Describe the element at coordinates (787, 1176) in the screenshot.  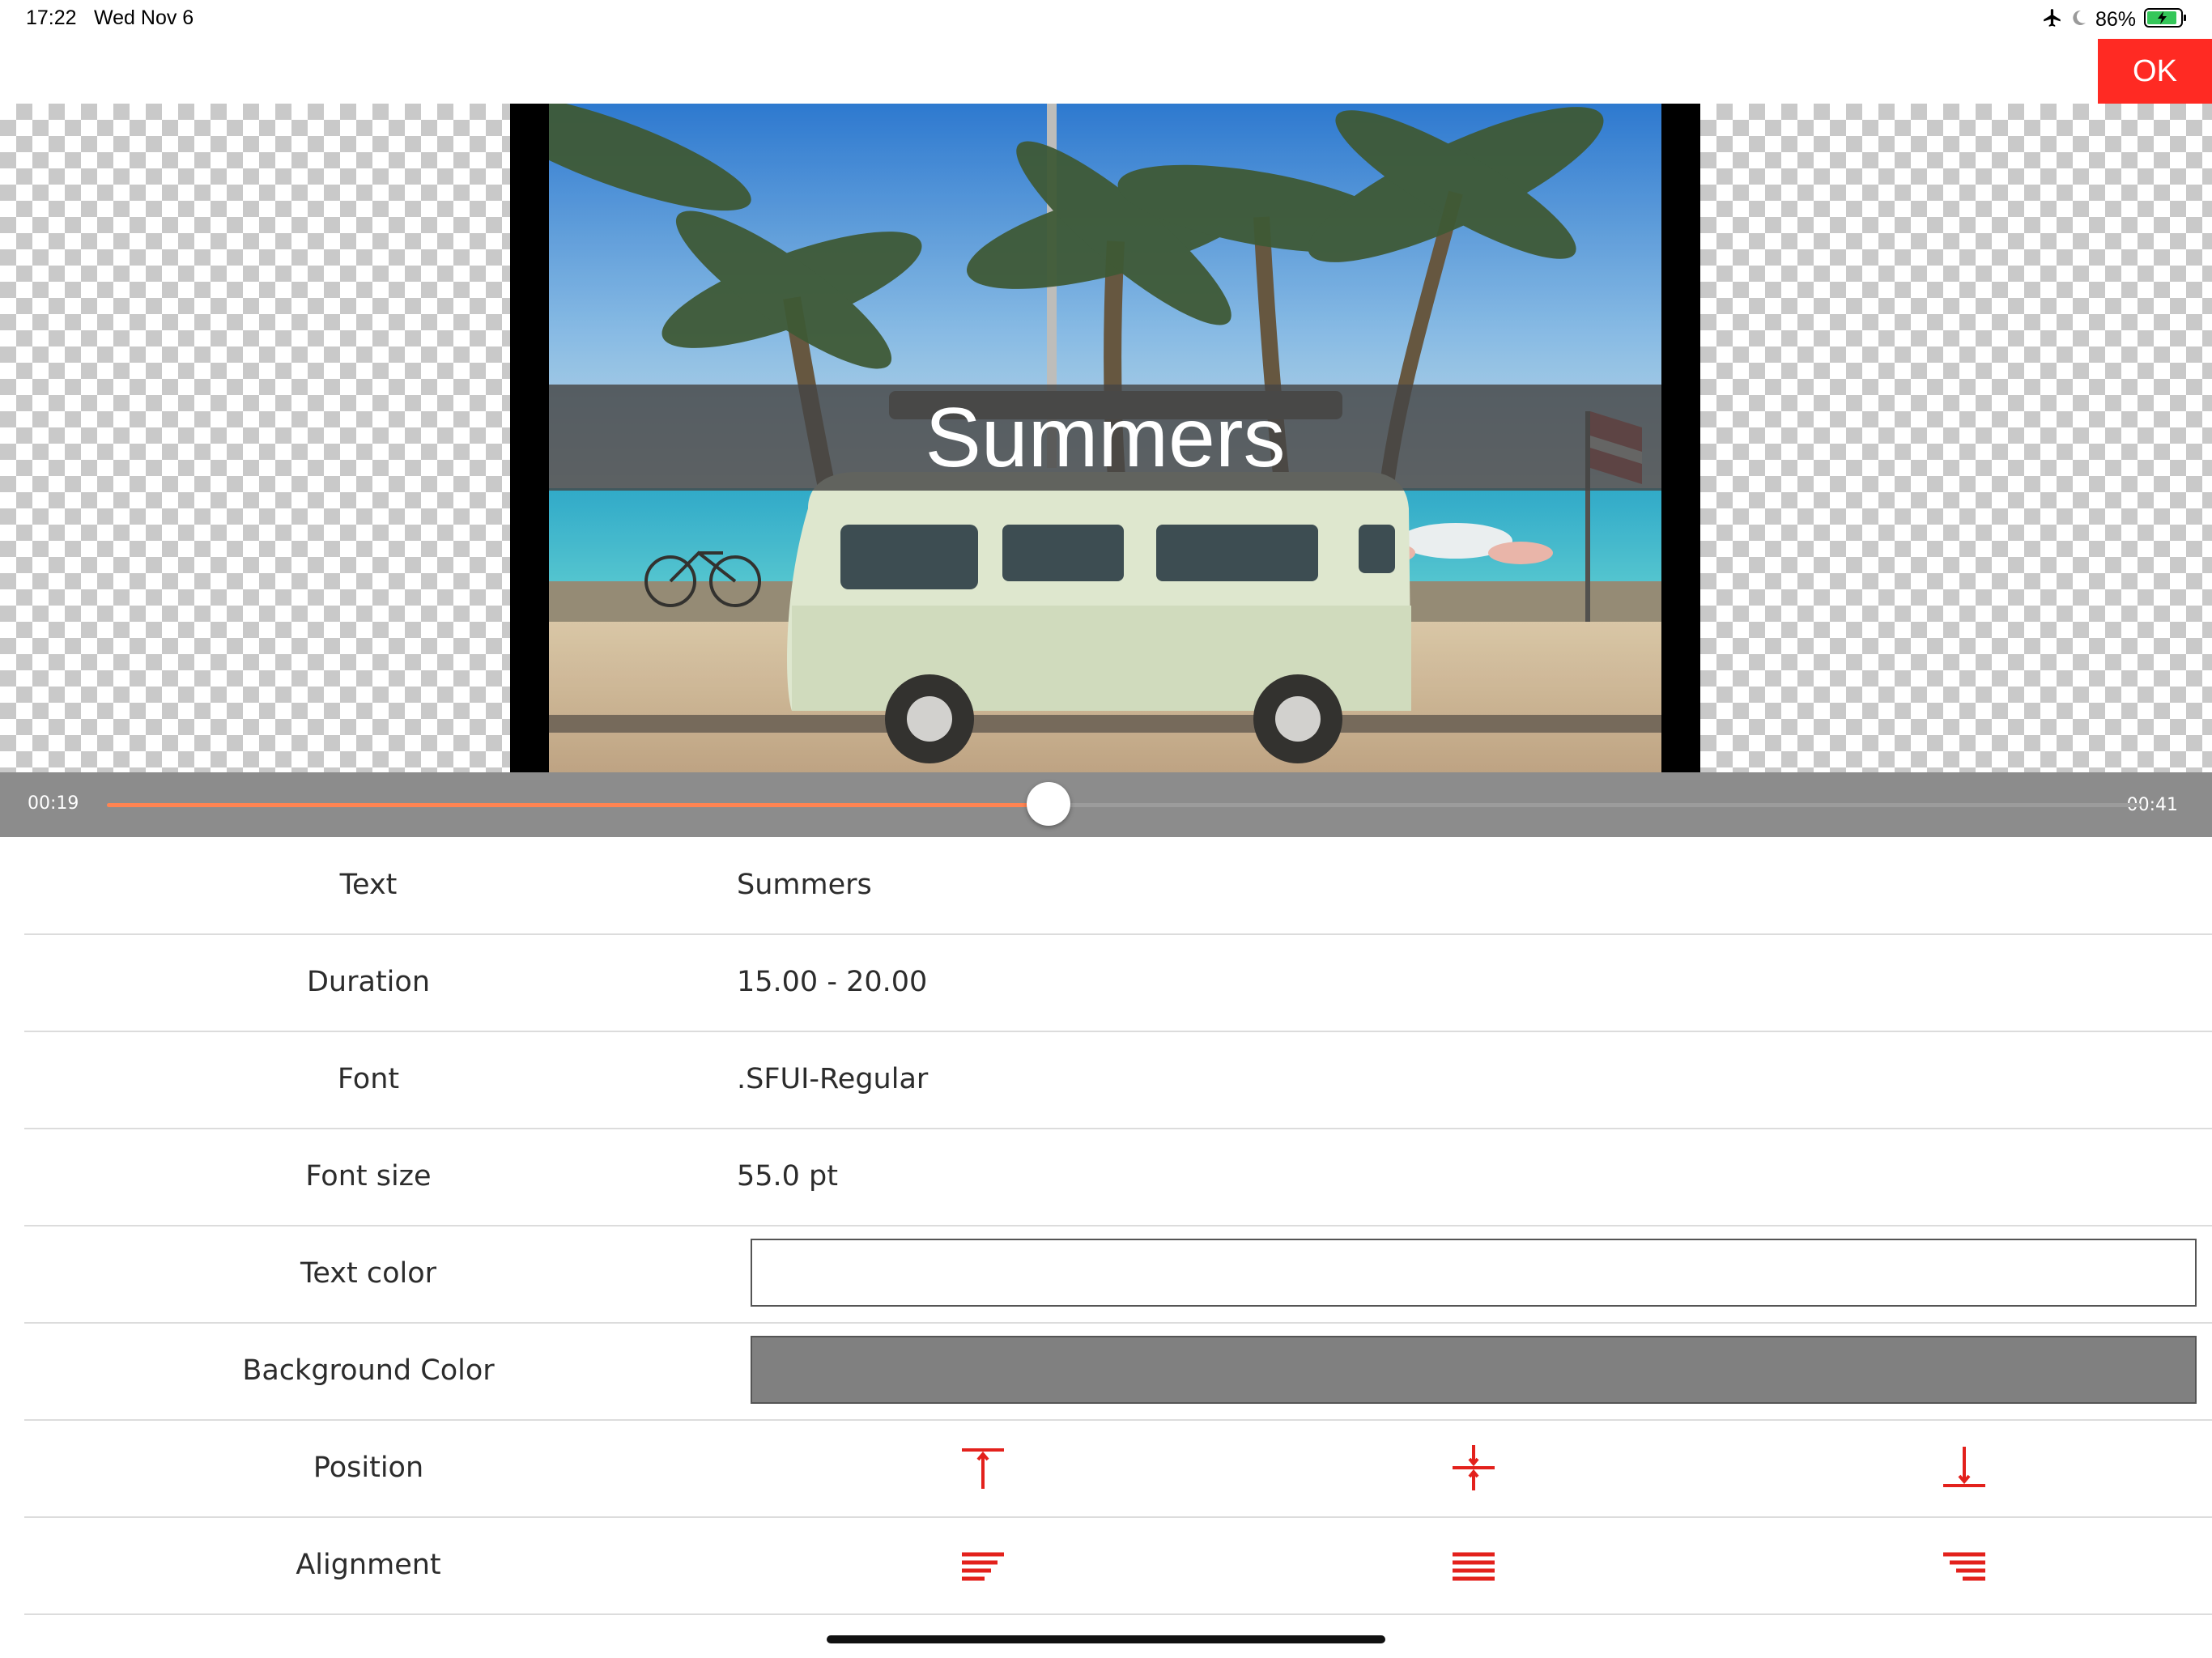
I see `font-size-value: 55.0 pt` at that location.